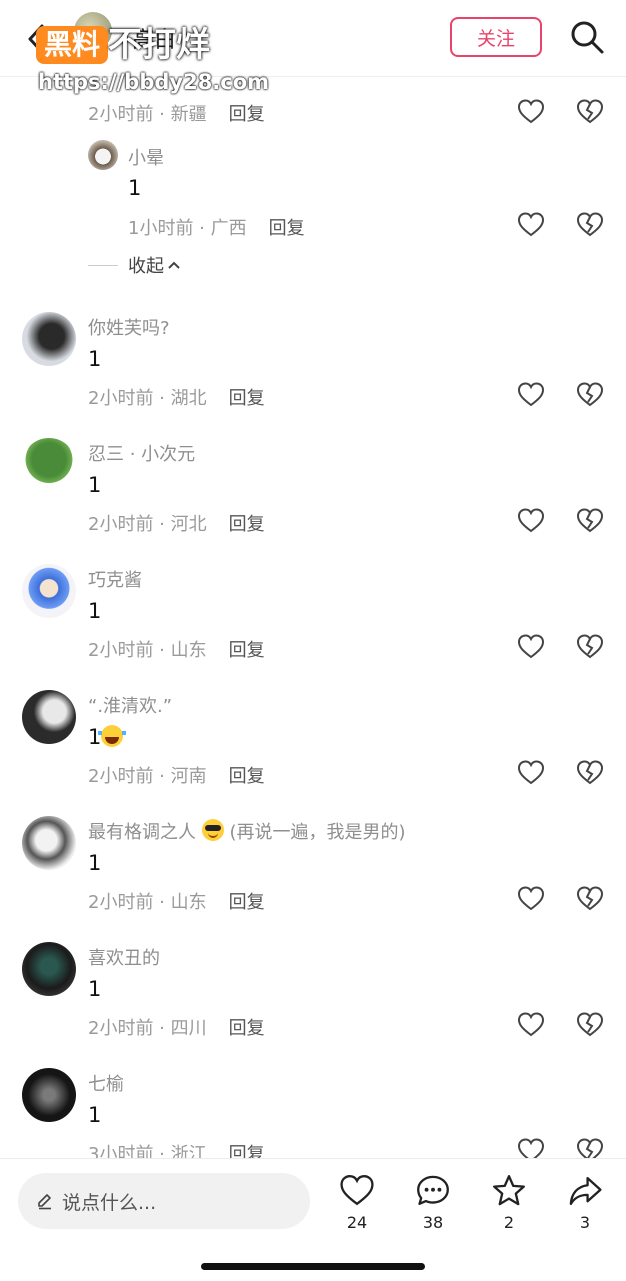 Image resolution: width=626 pixels, height=1281 pixels. What do you see at coordinates (146, 157) in the screenshot?
I see `commenter-name: 小晕` at bounding box center [146, 157].